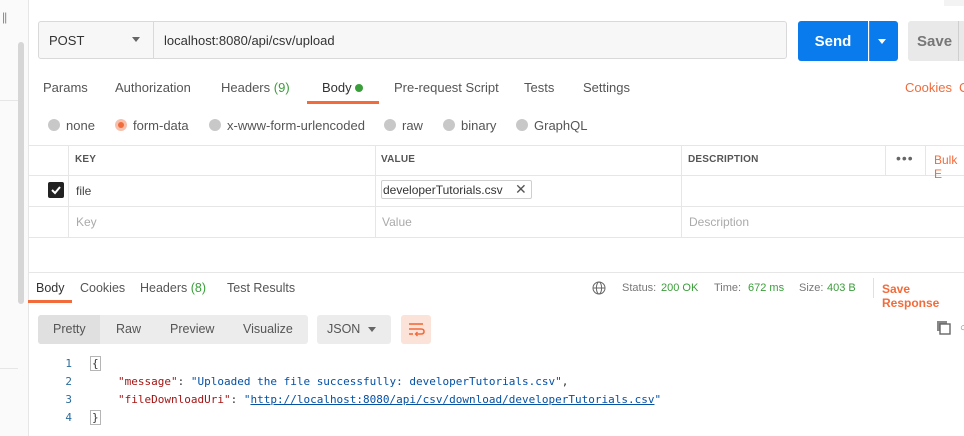  Describe the element at coordinates (50, 288) in the screenshot. I see `resp-tab-body: Body` at that location.